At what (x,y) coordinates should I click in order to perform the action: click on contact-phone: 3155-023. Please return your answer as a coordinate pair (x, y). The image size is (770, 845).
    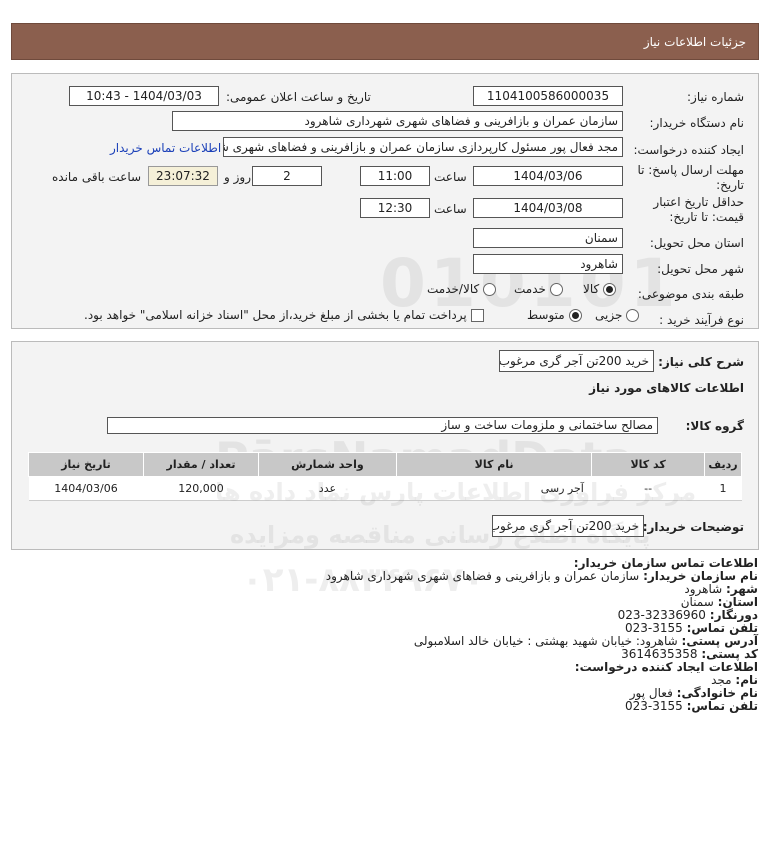
    Looking at the image, I should click on (653, 628).